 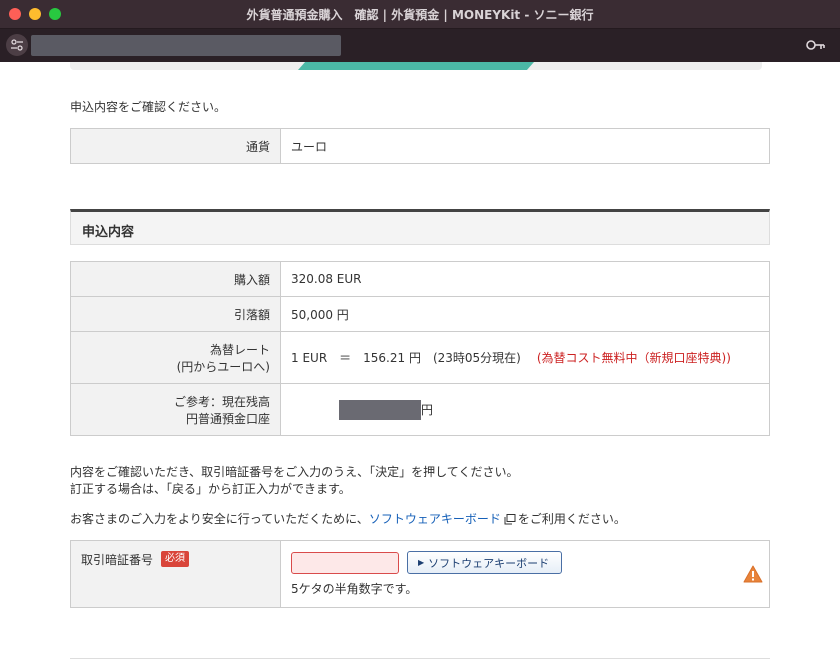 I want to click on balance-label-line1: ご参考：現在残高, so click(x=221, y=401).